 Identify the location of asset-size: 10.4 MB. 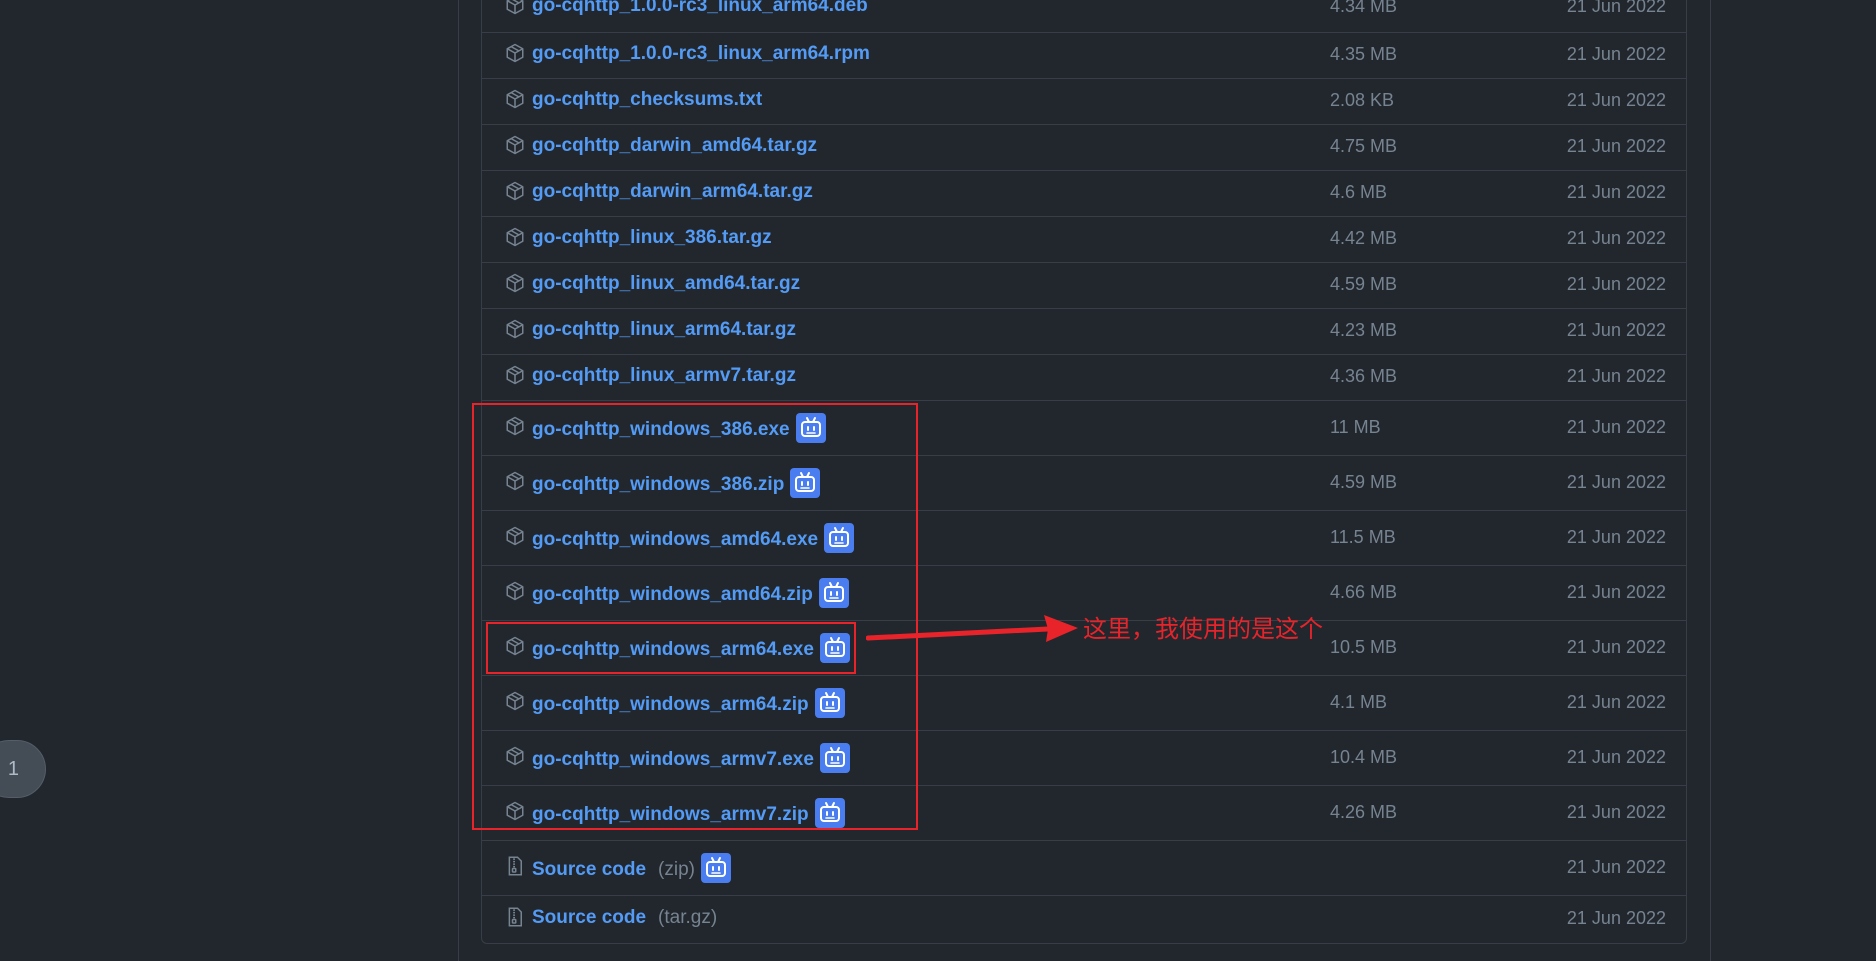
(1364, 757).